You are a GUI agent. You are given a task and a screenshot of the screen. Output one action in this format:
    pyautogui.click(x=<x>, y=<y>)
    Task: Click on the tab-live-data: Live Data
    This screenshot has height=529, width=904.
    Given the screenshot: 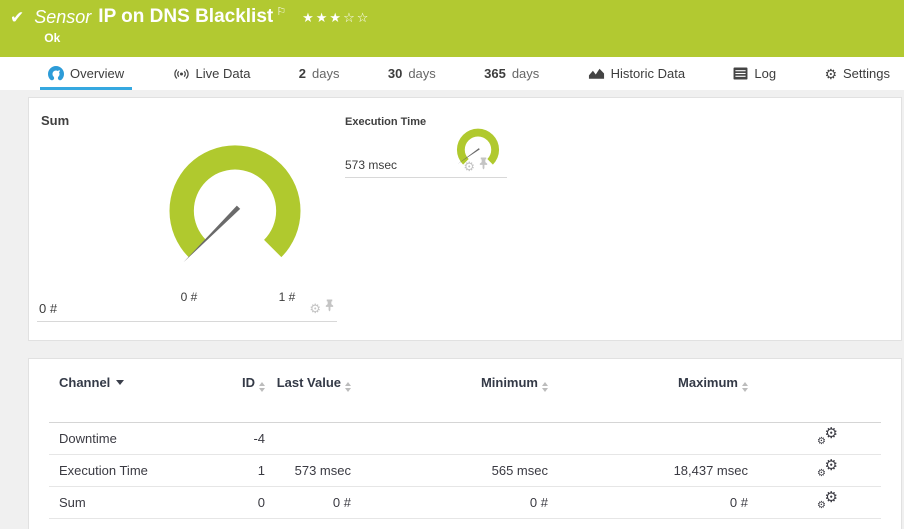 What is the action you would take?
    pyautogui.click(x=212, y=73)
    